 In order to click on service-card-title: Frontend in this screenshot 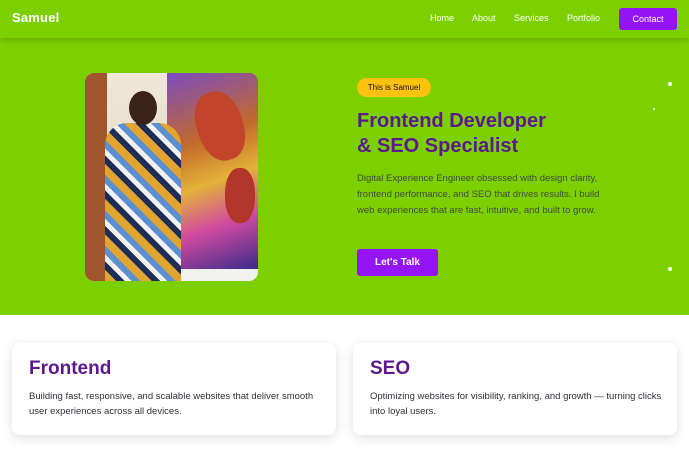, I will do `click(70, 368)`.